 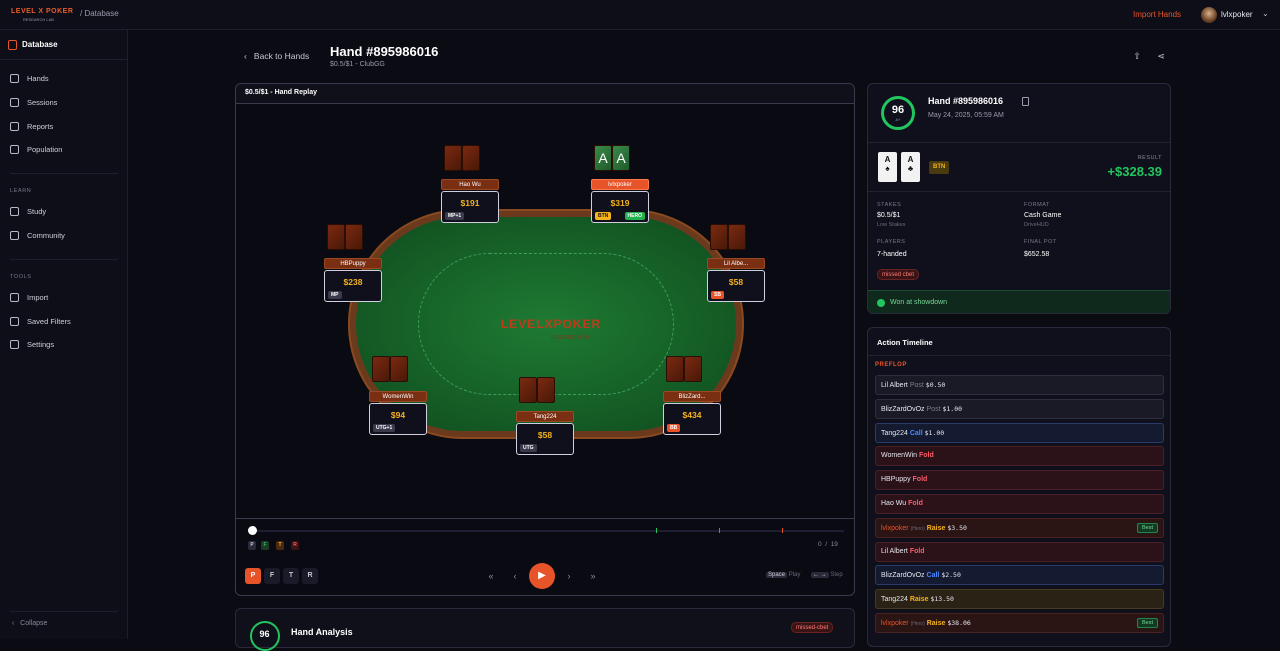 What do you see at coordinates (45, 149) in the screenshot?
I see `sidebar-item-label: Population` at bounding box center [45, 149].